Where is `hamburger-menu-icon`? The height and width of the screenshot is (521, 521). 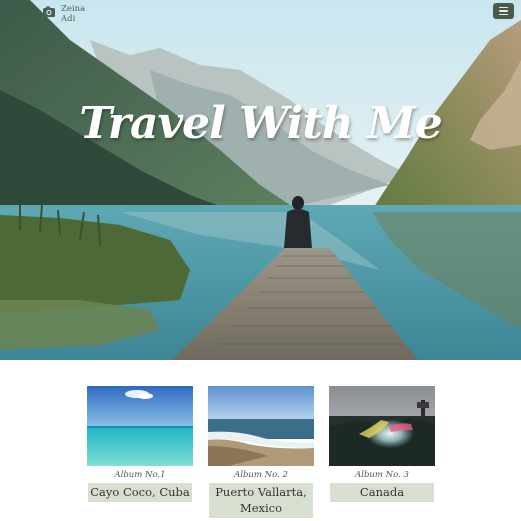 hamburger-menu-icon is located at coordinates (503, 7).